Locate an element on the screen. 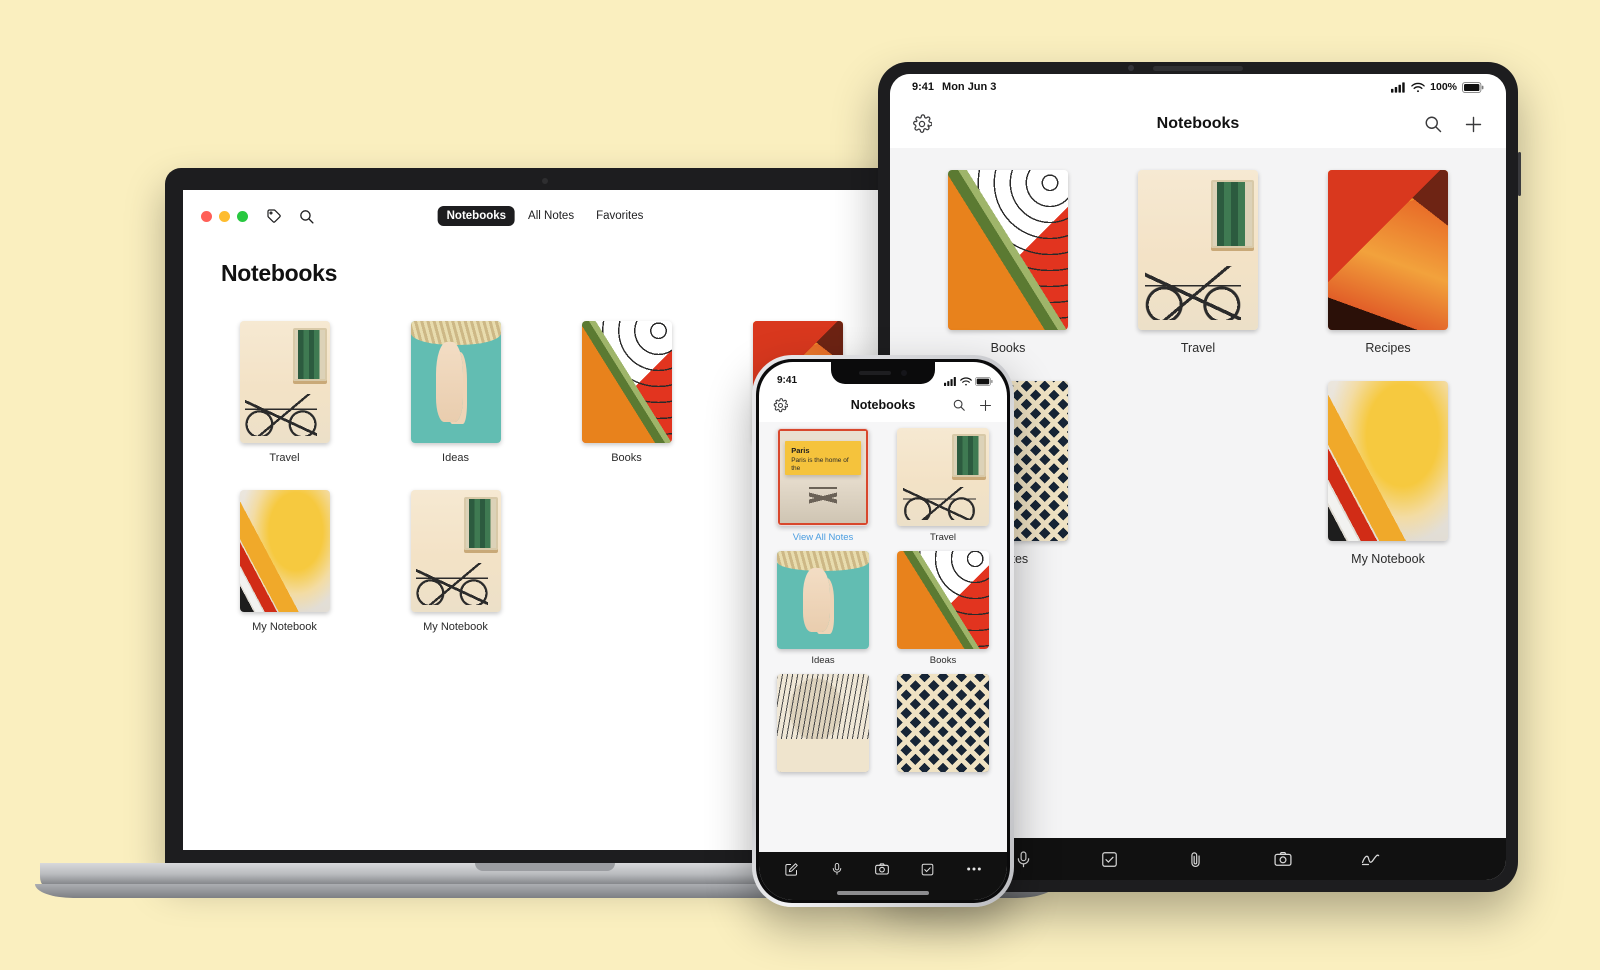 The width and height of the screenshot is (1600, 970). note-cover: Paris Paris is the home of the is located at coordinates (823, 477).